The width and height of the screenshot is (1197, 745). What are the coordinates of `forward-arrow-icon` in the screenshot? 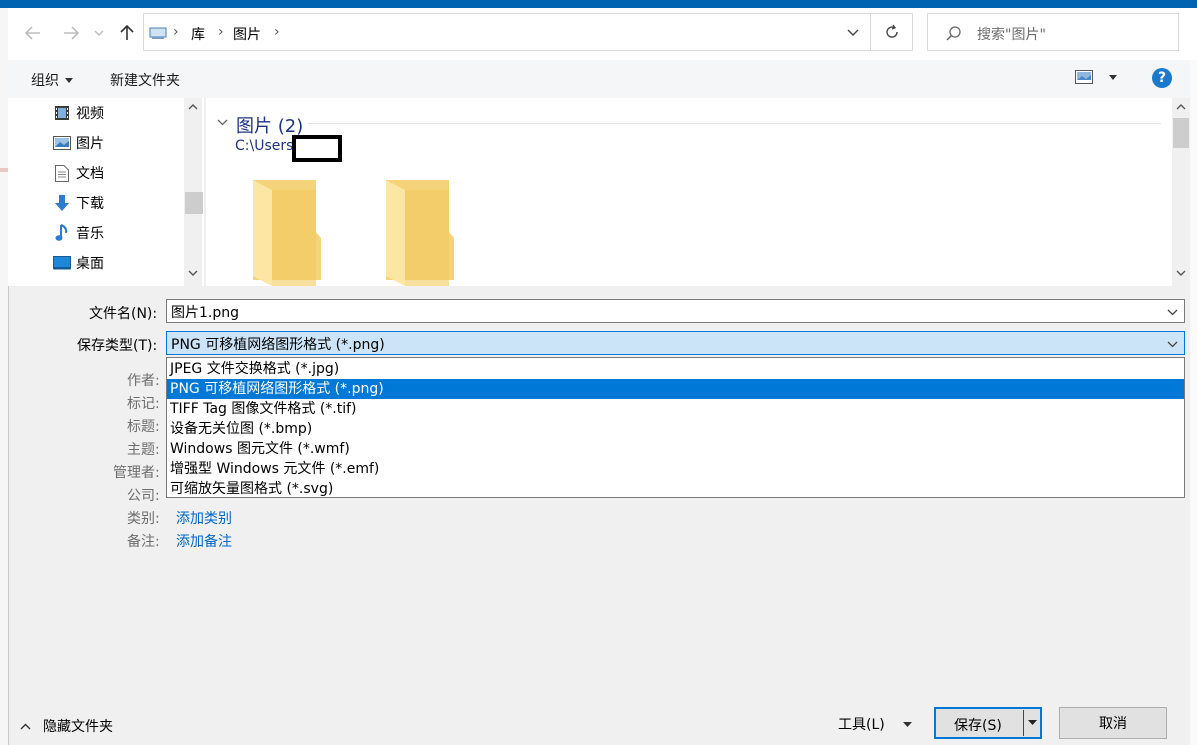 It's located at (71, 33).